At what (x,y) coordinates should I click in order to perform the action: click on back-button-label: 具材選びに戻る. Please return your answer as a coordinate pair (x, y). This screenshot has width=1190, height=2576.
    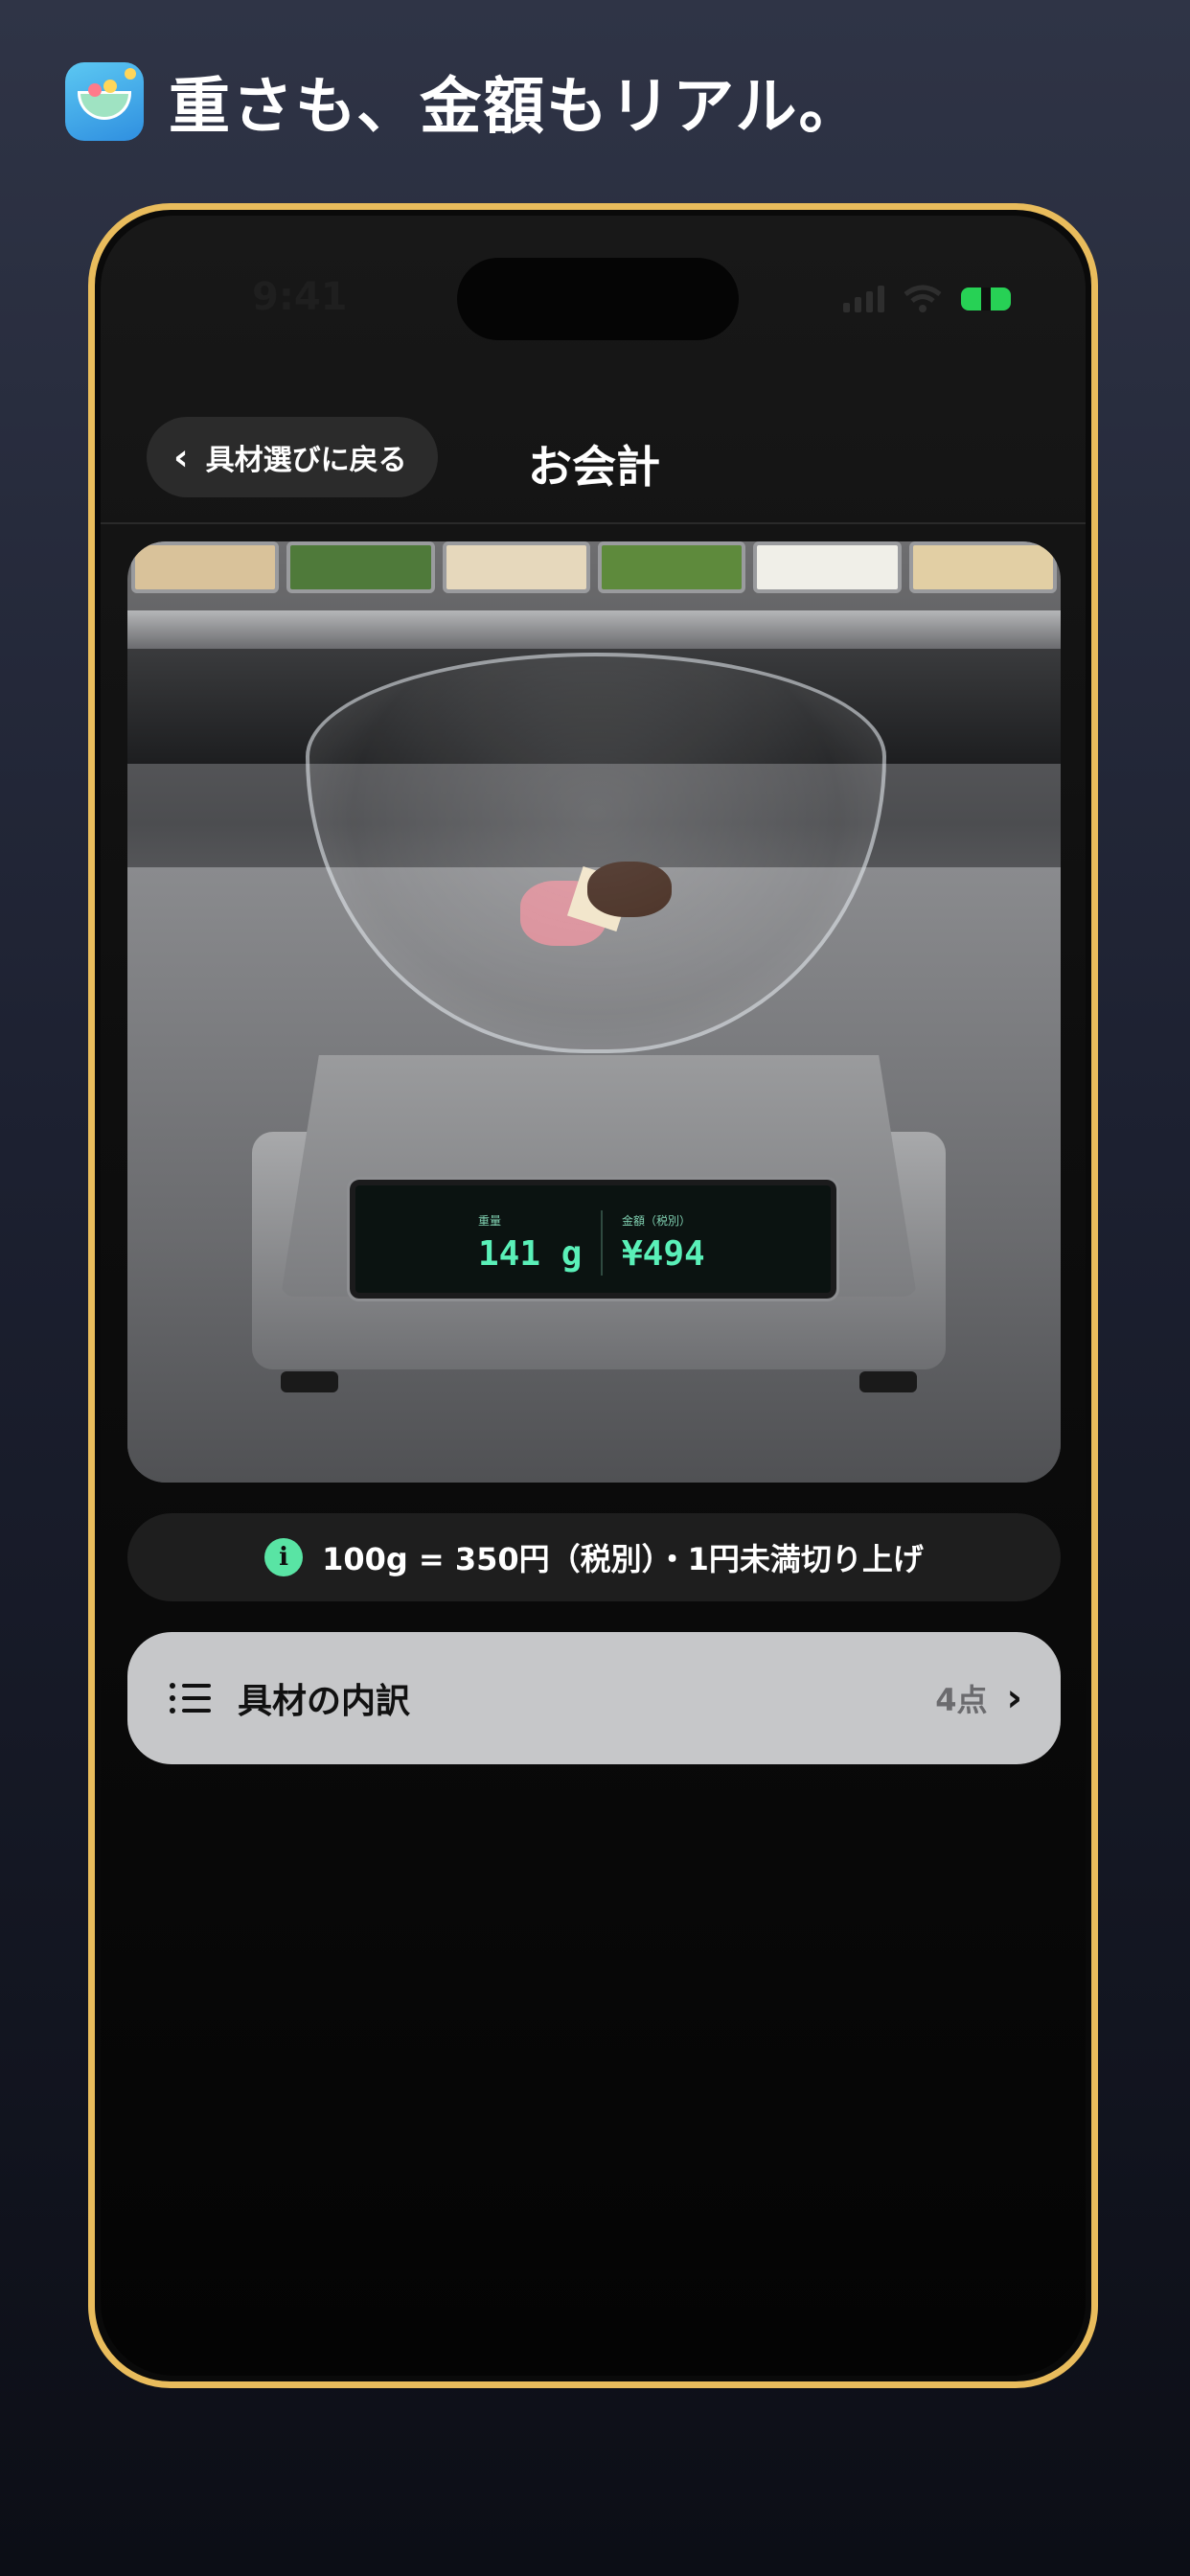
    Looking at the image, I should click on (306, 460).